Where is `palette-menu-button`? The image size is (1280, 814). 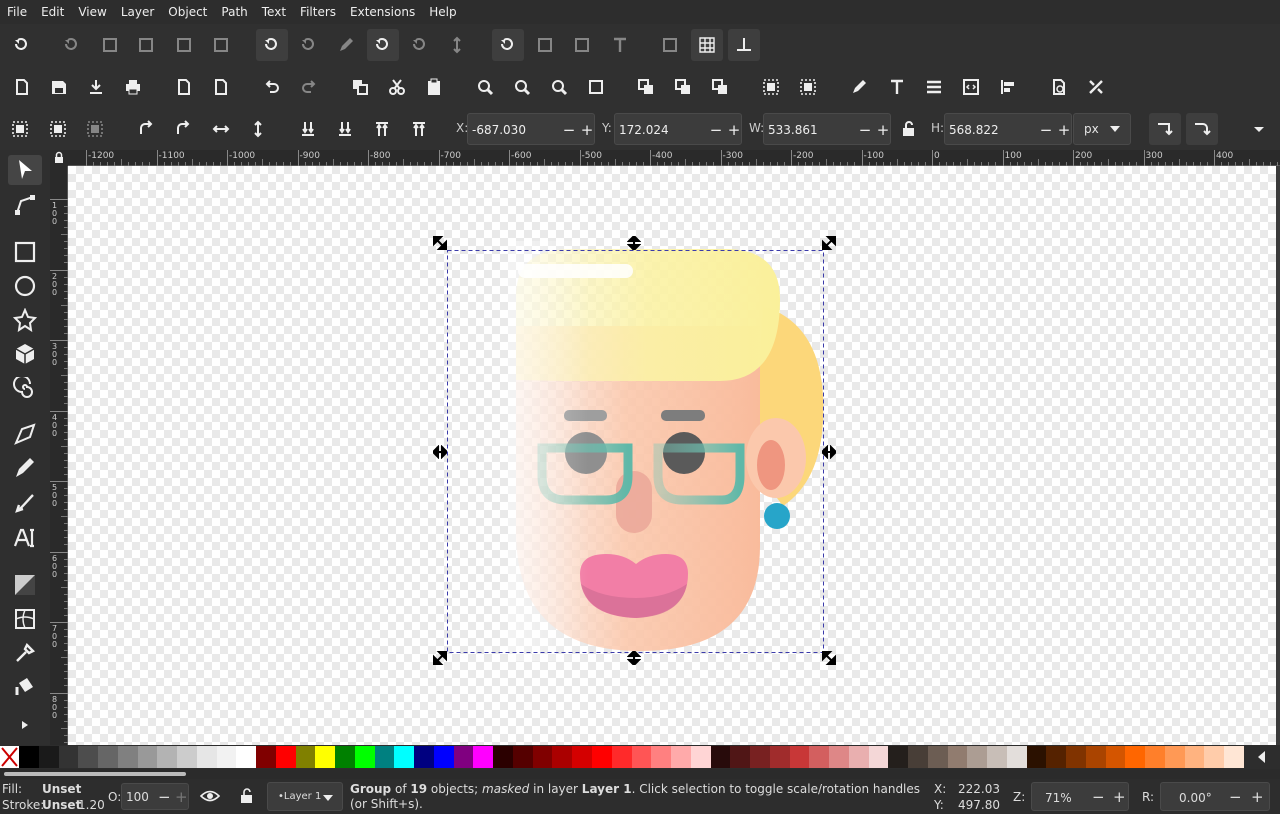 palette-menu-button is located at coordinates (1261, 757).